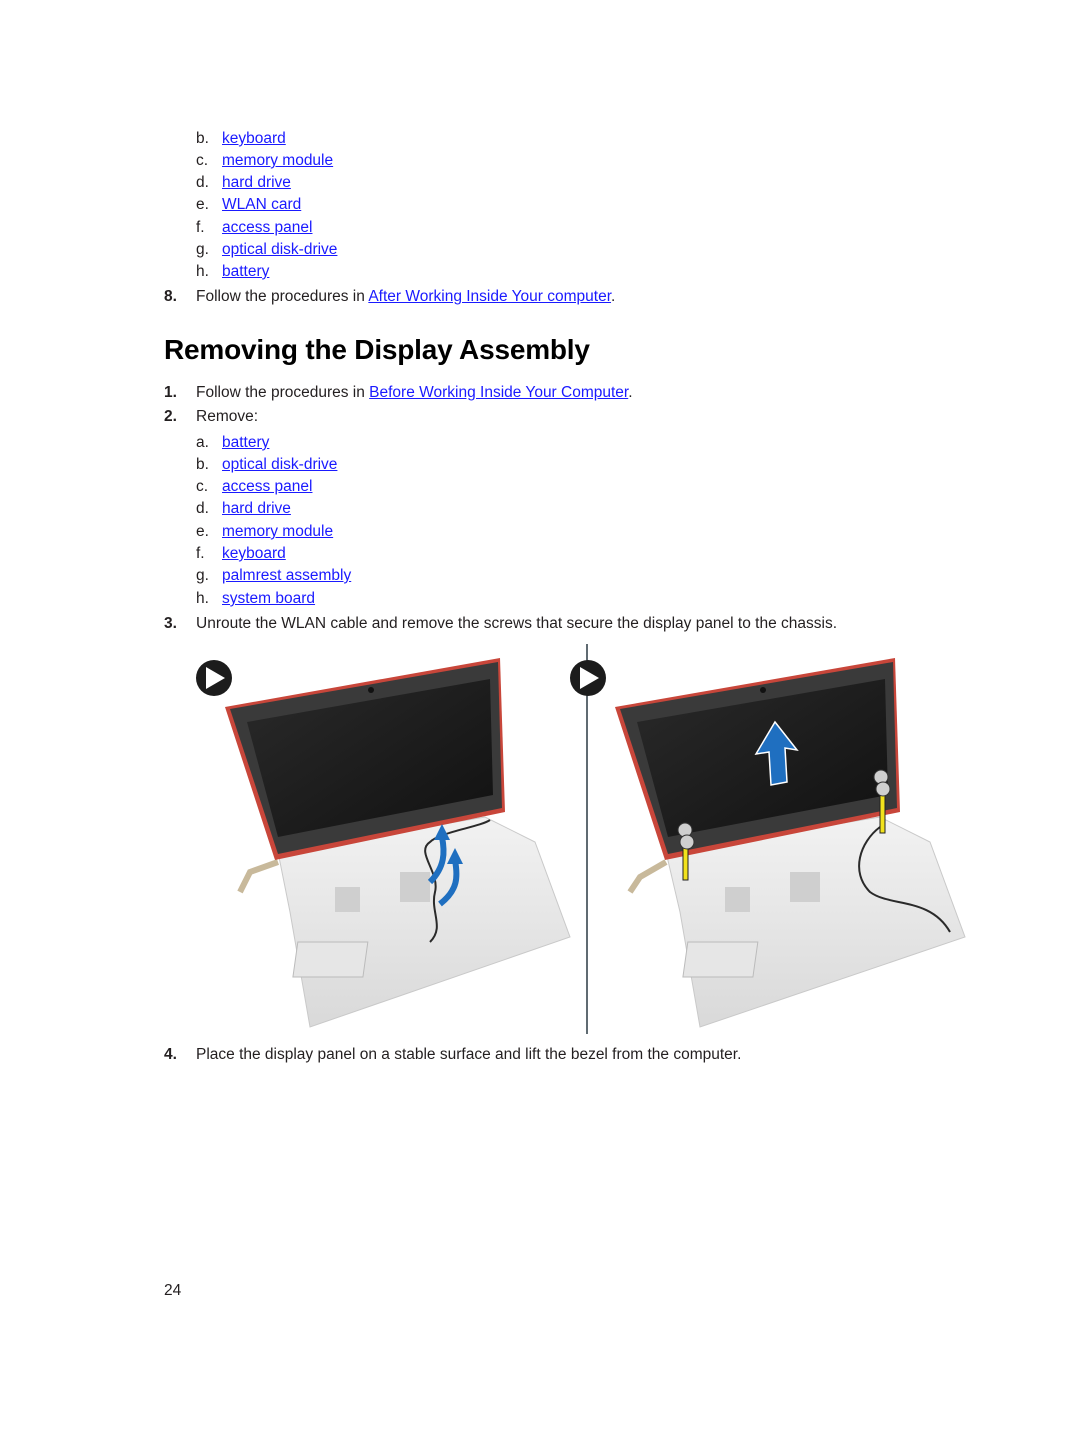  I want to click on list-letter: a., so click(202, 442).